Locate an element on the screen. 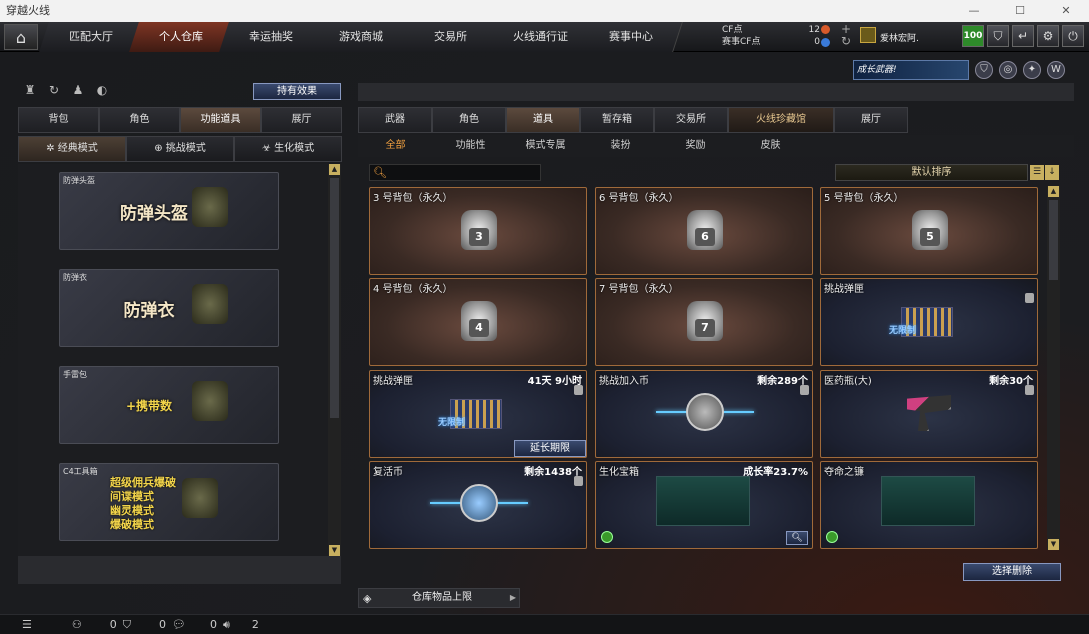  backpack-icon: 7 is located at coordinates (705, 321).